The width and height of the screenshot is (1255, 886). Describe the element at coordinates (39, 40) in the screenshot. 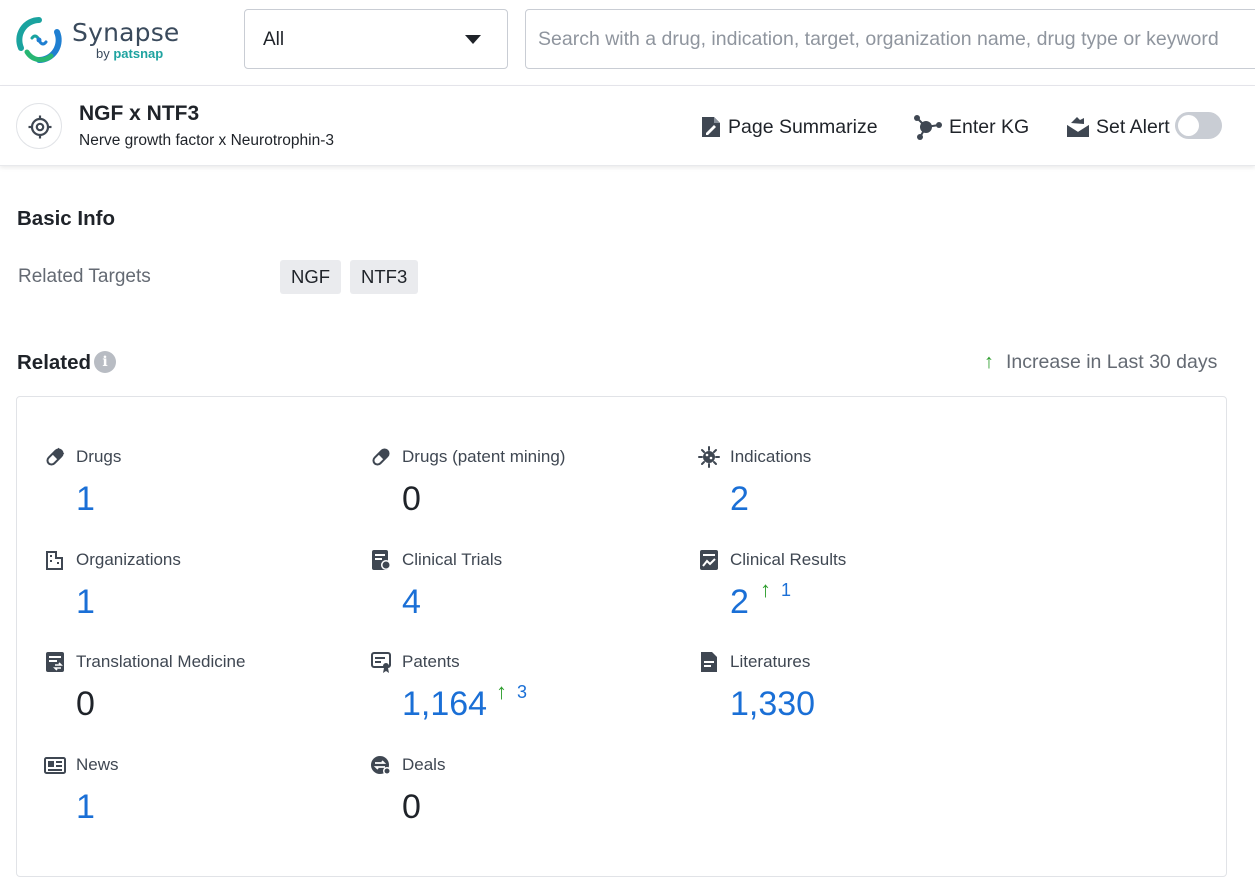

I see `synapse-logo-icon` at that location.